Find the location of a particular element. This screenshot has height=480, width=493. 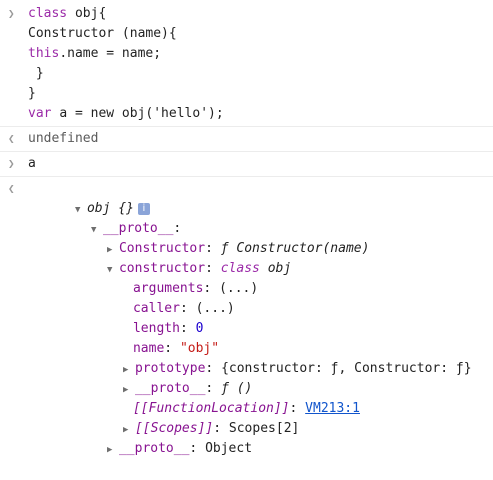

result-undefined: undefined is located at coordinates (63, 138).